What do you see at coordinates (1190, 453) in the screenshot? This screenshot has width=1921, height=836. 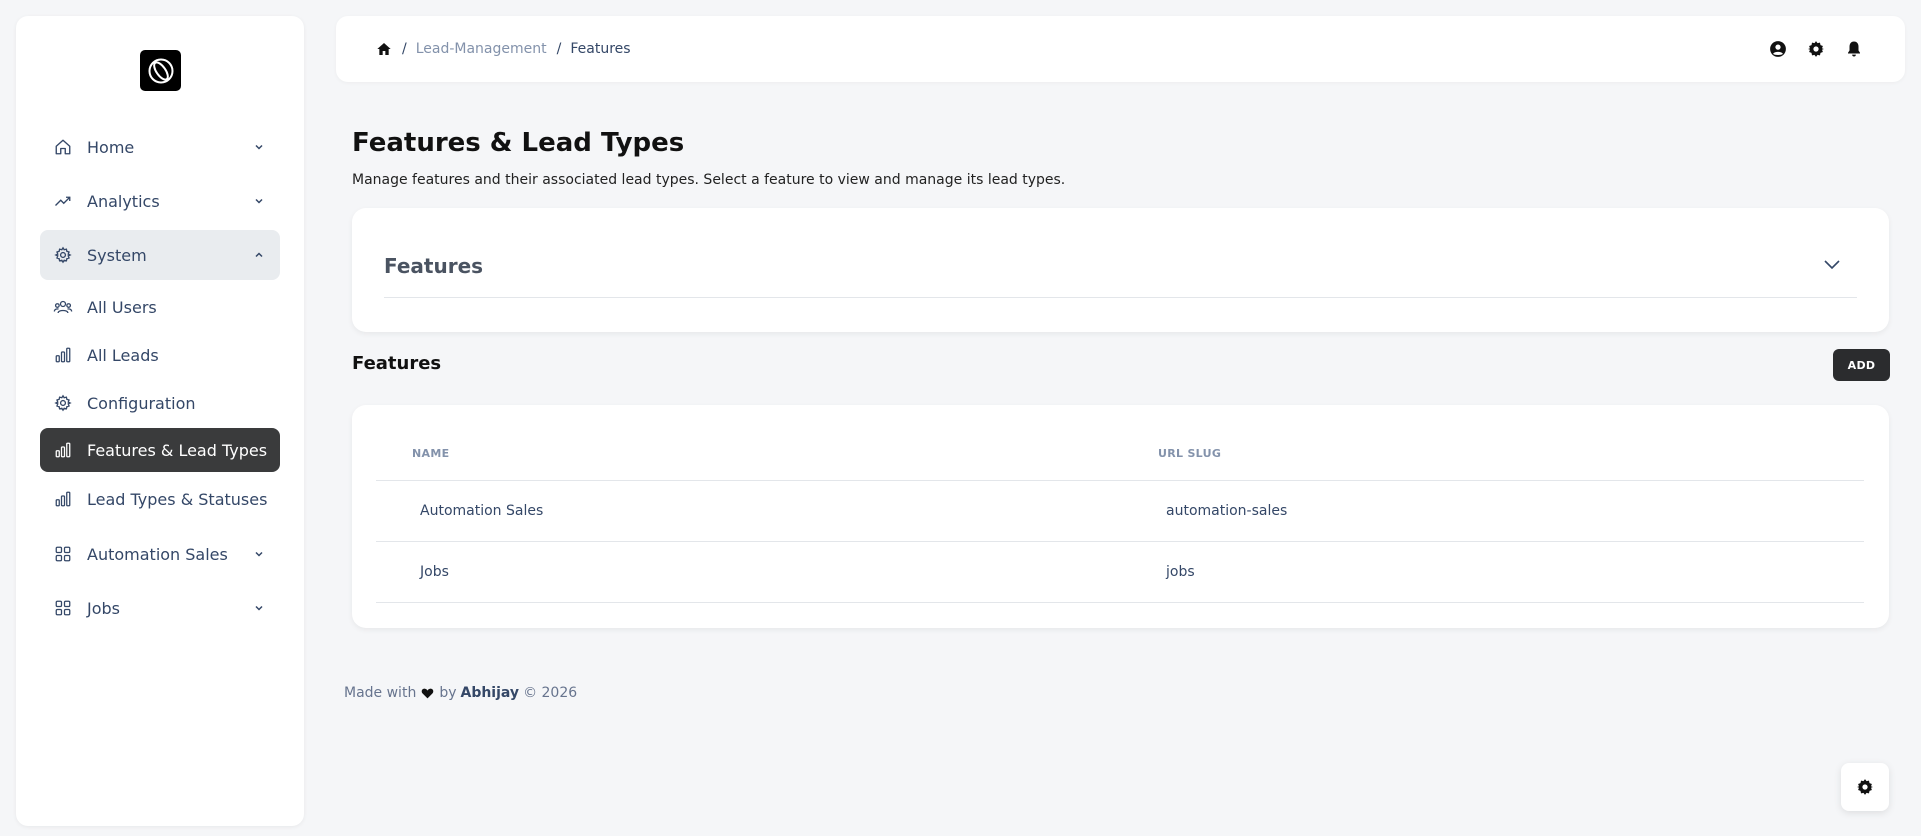 I see `column-header-url-slug: URL SLUG` at bounding box center [1190, 453].